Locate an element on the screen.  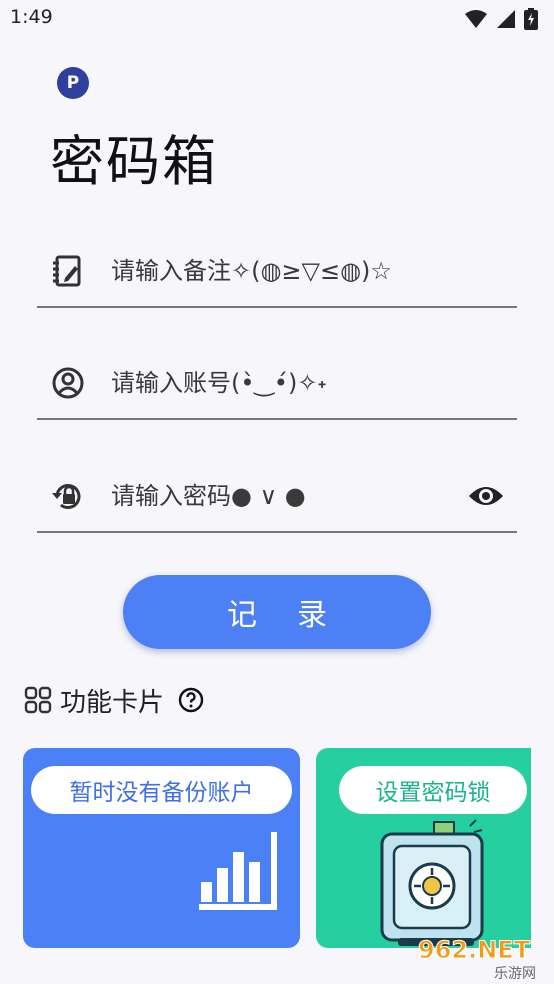
note-icon is located at coordinates (67, 271).